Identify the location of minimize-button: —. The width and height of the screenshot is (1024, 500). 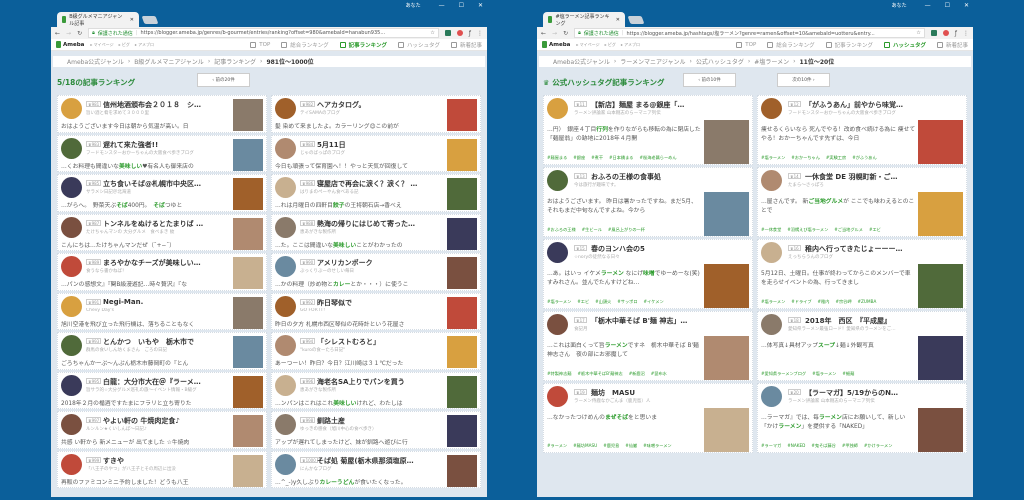
(442, 5).